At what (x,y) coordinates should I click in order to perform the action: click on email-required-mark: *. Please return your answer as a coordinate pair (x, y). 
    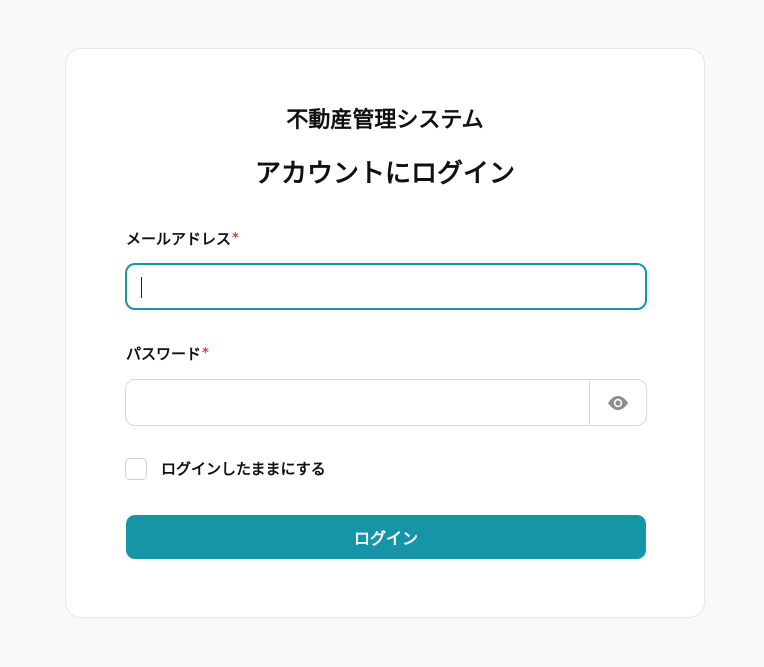
    Looking at the image, I should click on (235, 238).